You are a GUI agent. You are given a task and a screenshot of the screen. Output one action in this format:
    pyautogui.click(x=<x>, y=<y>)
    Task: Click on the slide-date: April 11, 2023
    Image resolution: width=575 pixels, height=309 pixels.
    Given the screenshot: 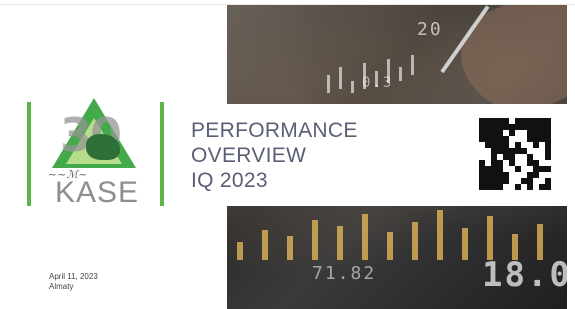 What is the action you would take?
    pyautogui.click(x=73, y=276)
    